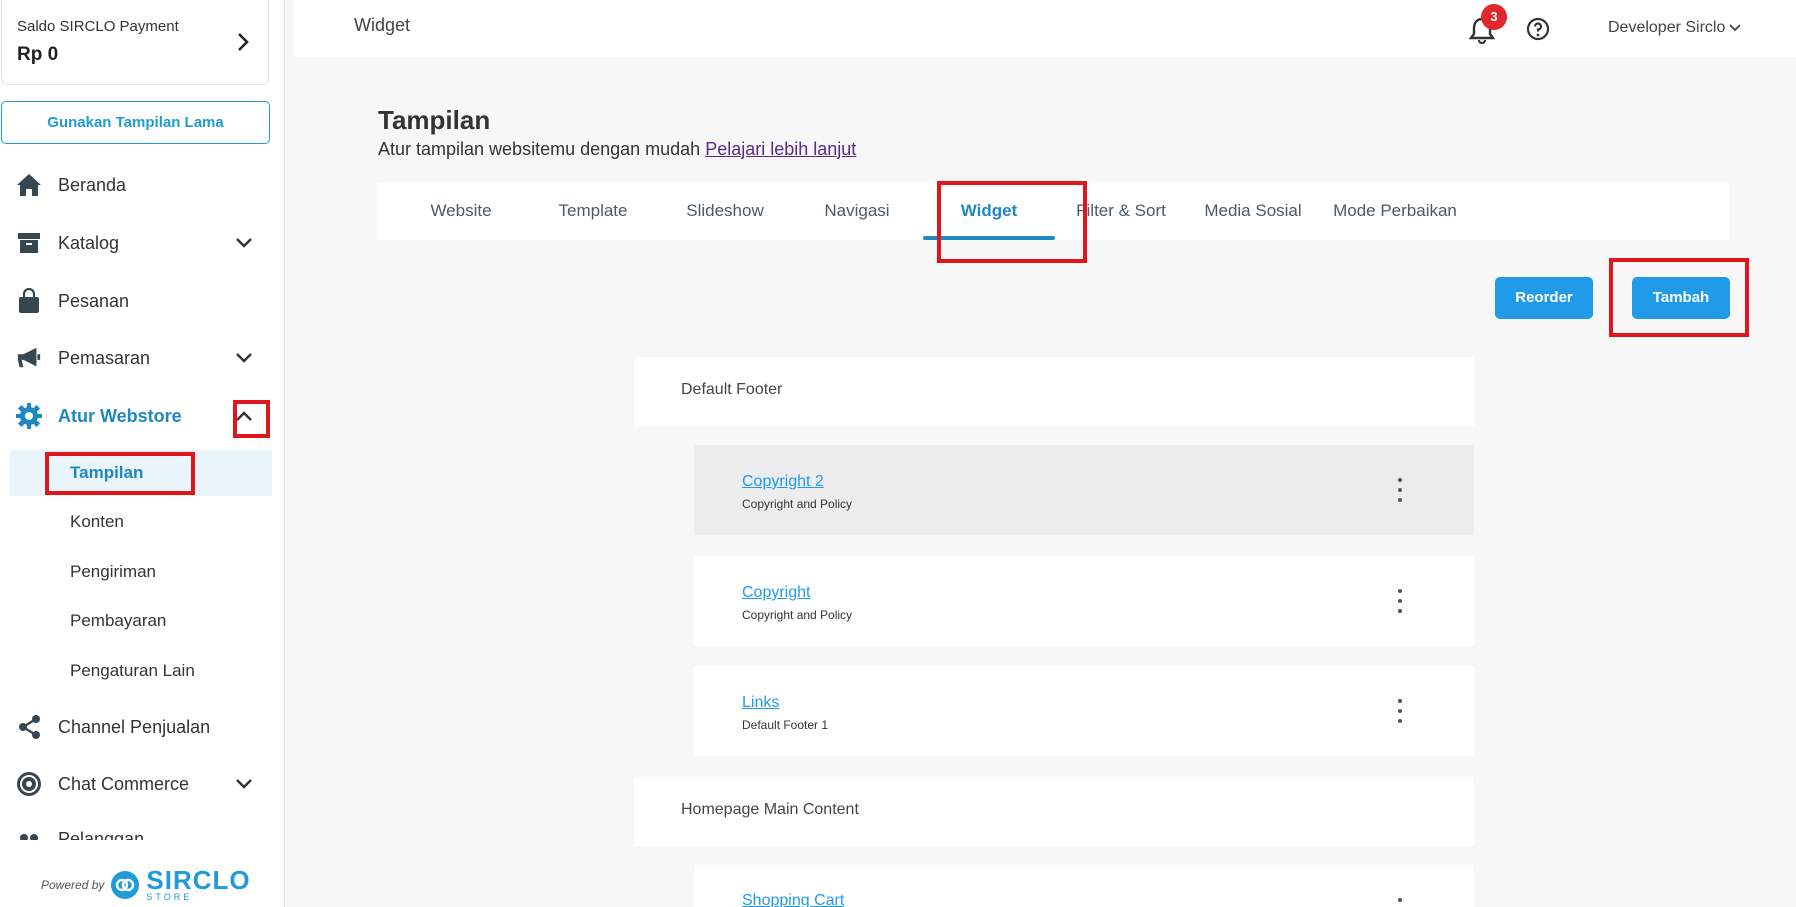 This screenshot has height=907, width=1796. I want to click on subtitle-text: Atur tampilan websitemu dengan mudah, so click(539, 149).